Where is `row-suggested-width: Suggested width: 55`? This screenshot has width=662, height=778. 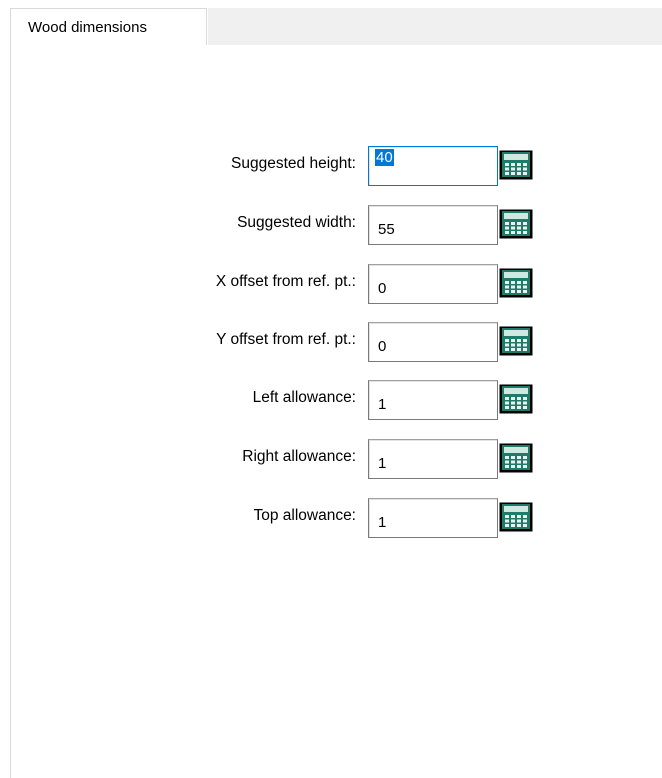
row-suggested-width: Suggested width: 55 is located at coordinates (331, 225).